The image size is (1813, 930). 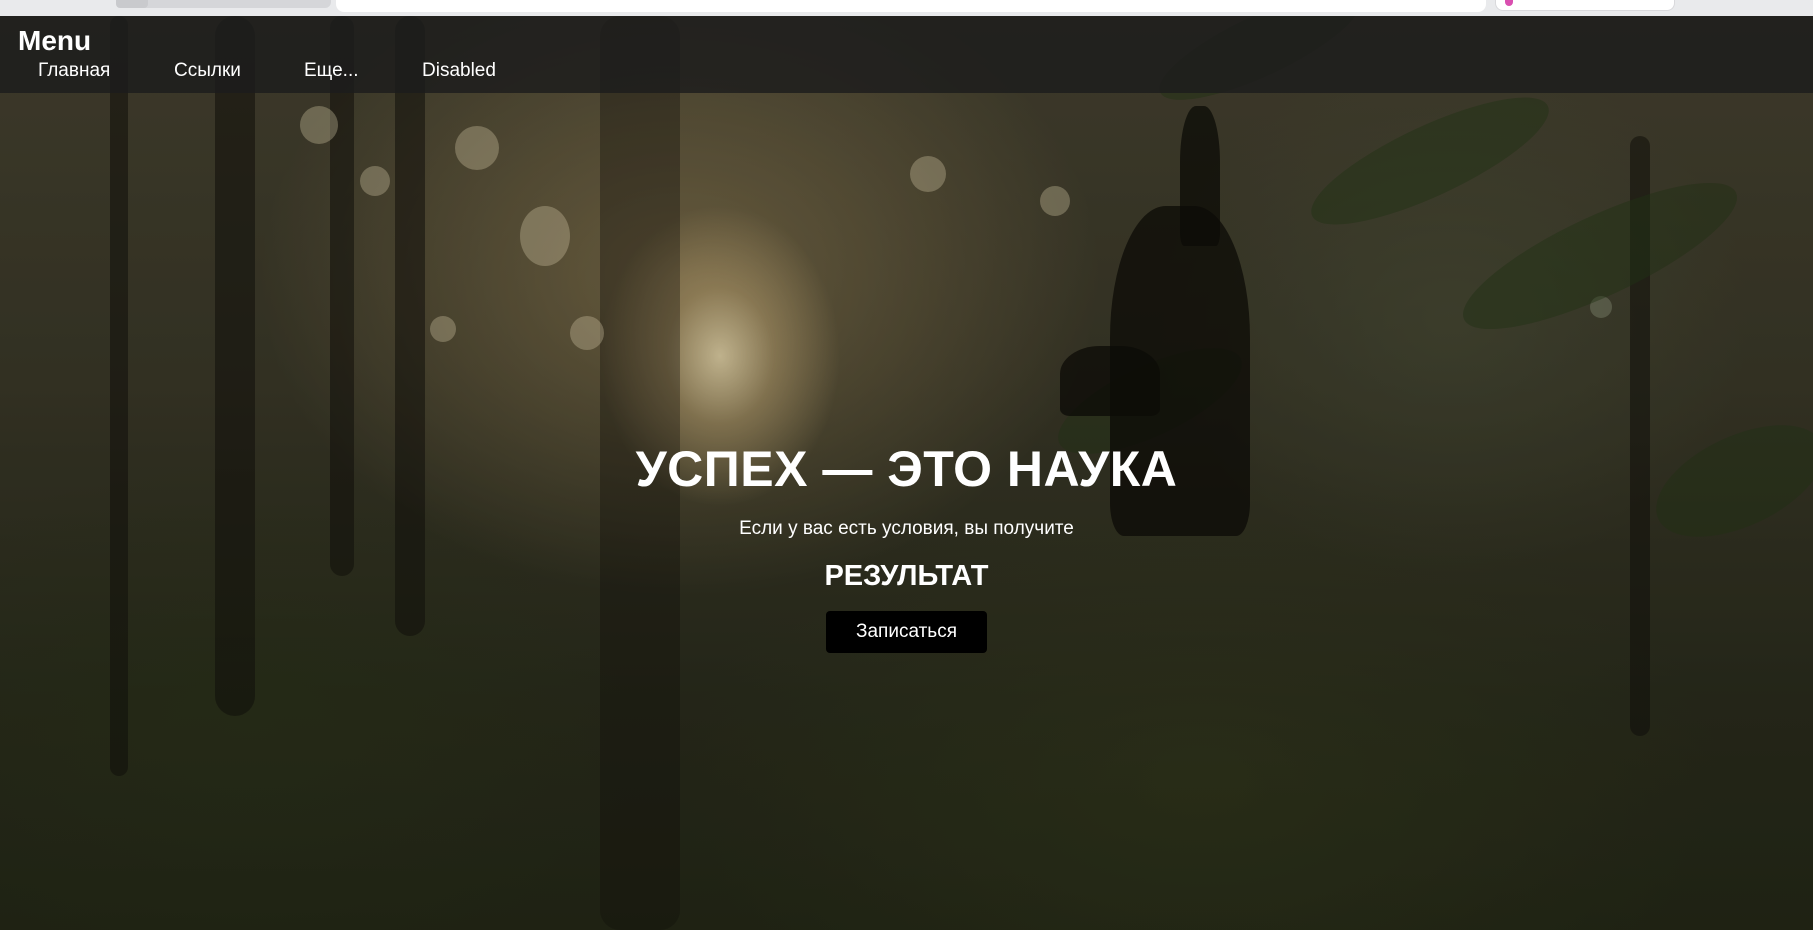 I want to click on hero-headline: УСПЕХ — ЭТО НАУКА, so click(x=906, y=469).